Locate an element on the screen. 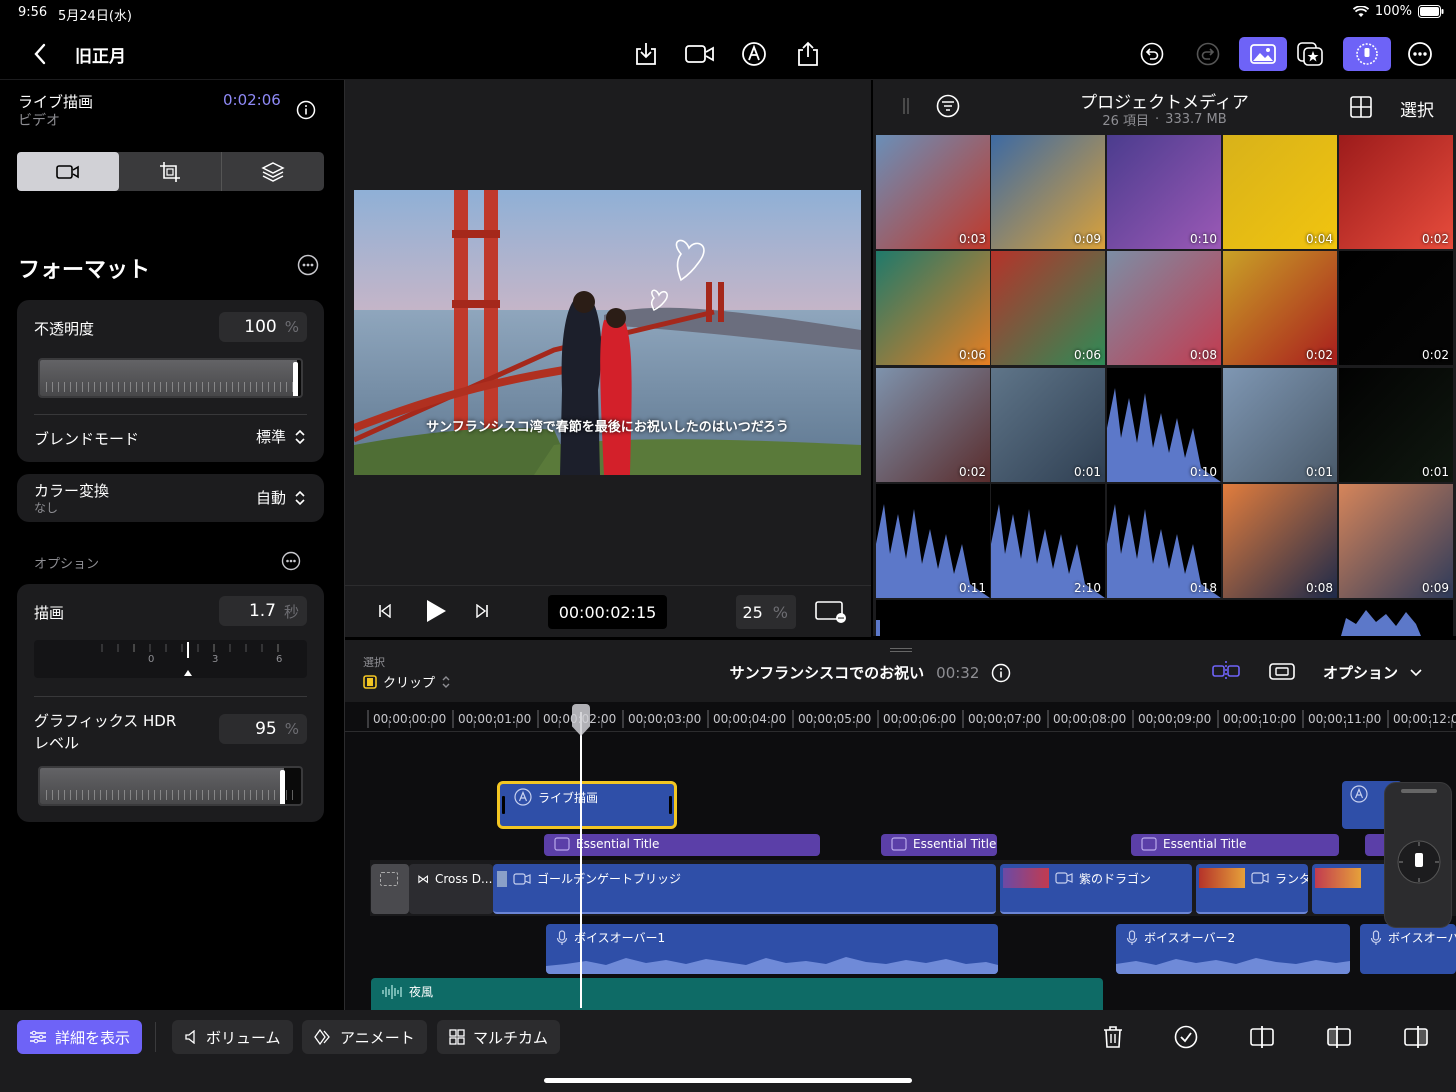 The image size is (1456, 1092). show-details-label: 詳細を表示 is located at coordinates (93, 1037).